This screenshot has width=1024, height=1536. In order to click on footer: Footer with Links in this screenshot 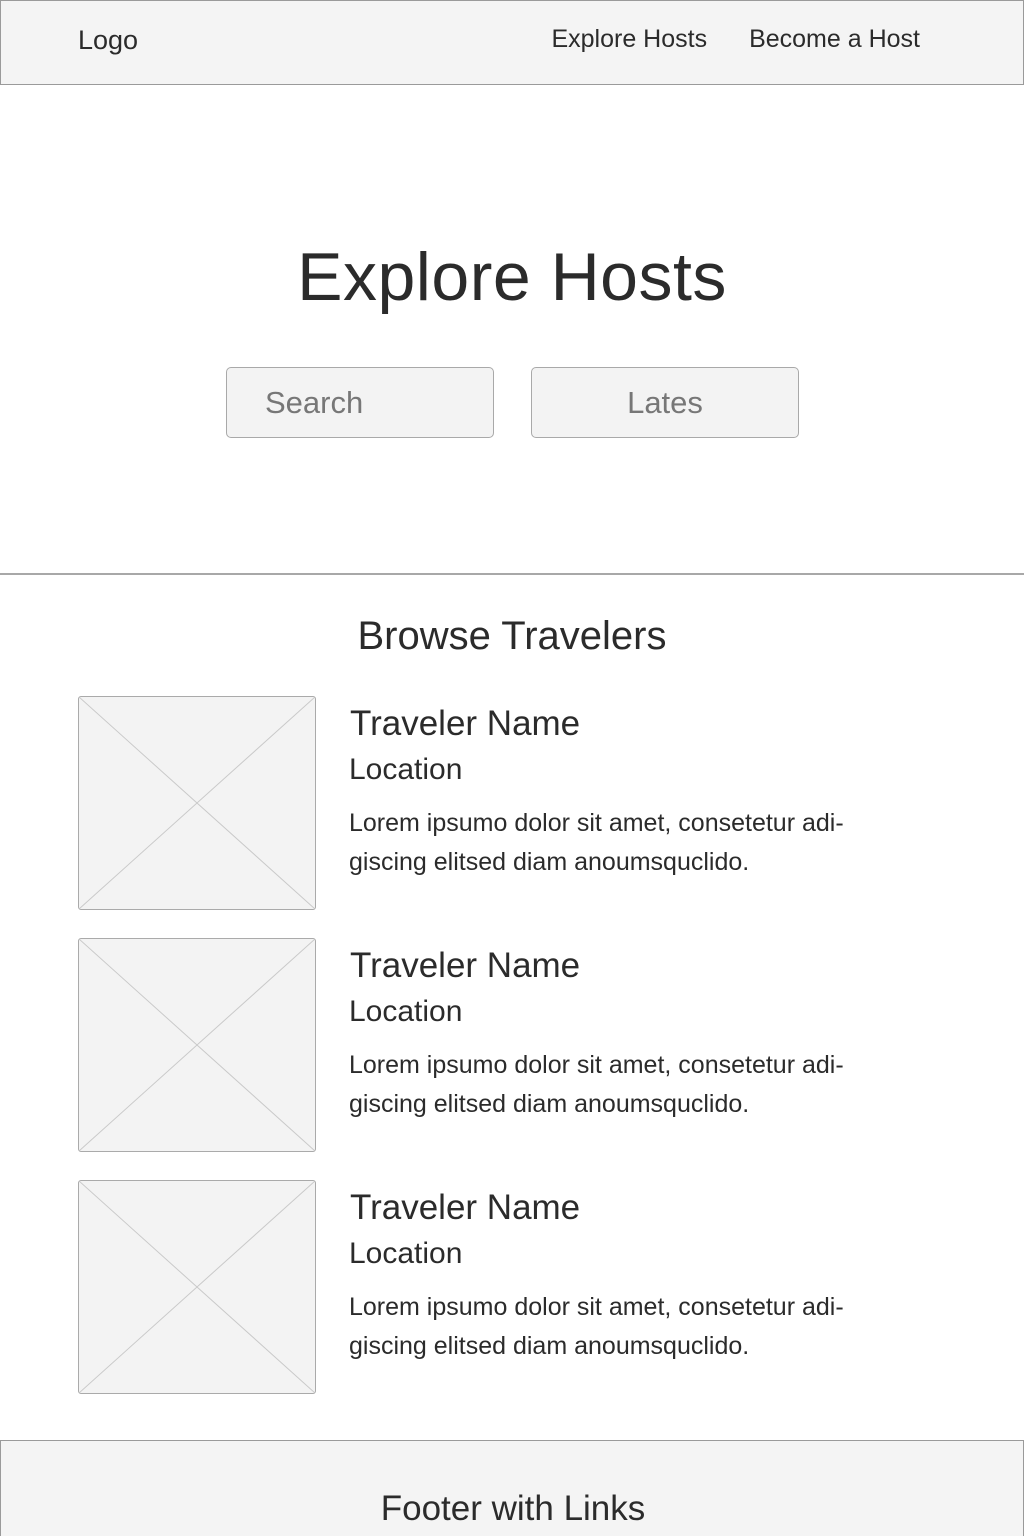, I will do `click(512, 1488)`.